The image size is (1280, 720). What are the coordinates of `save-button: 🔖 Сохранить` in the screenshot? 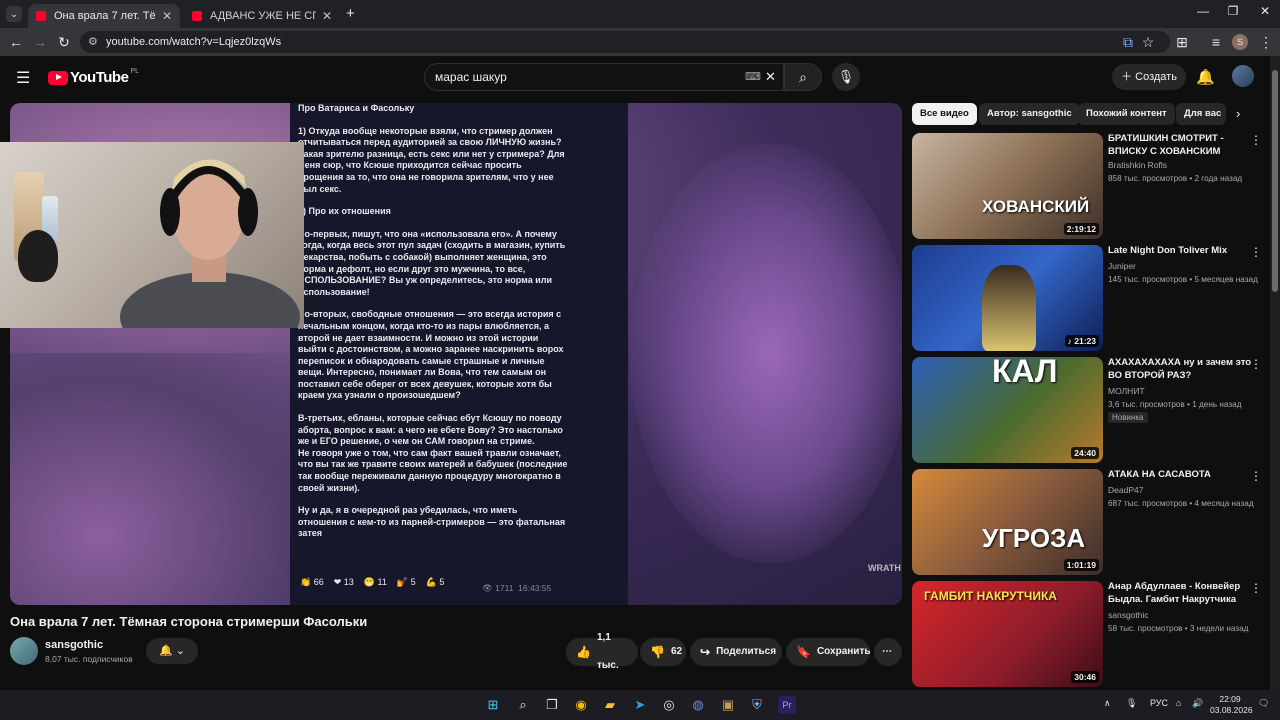 It's located at (828, 652).